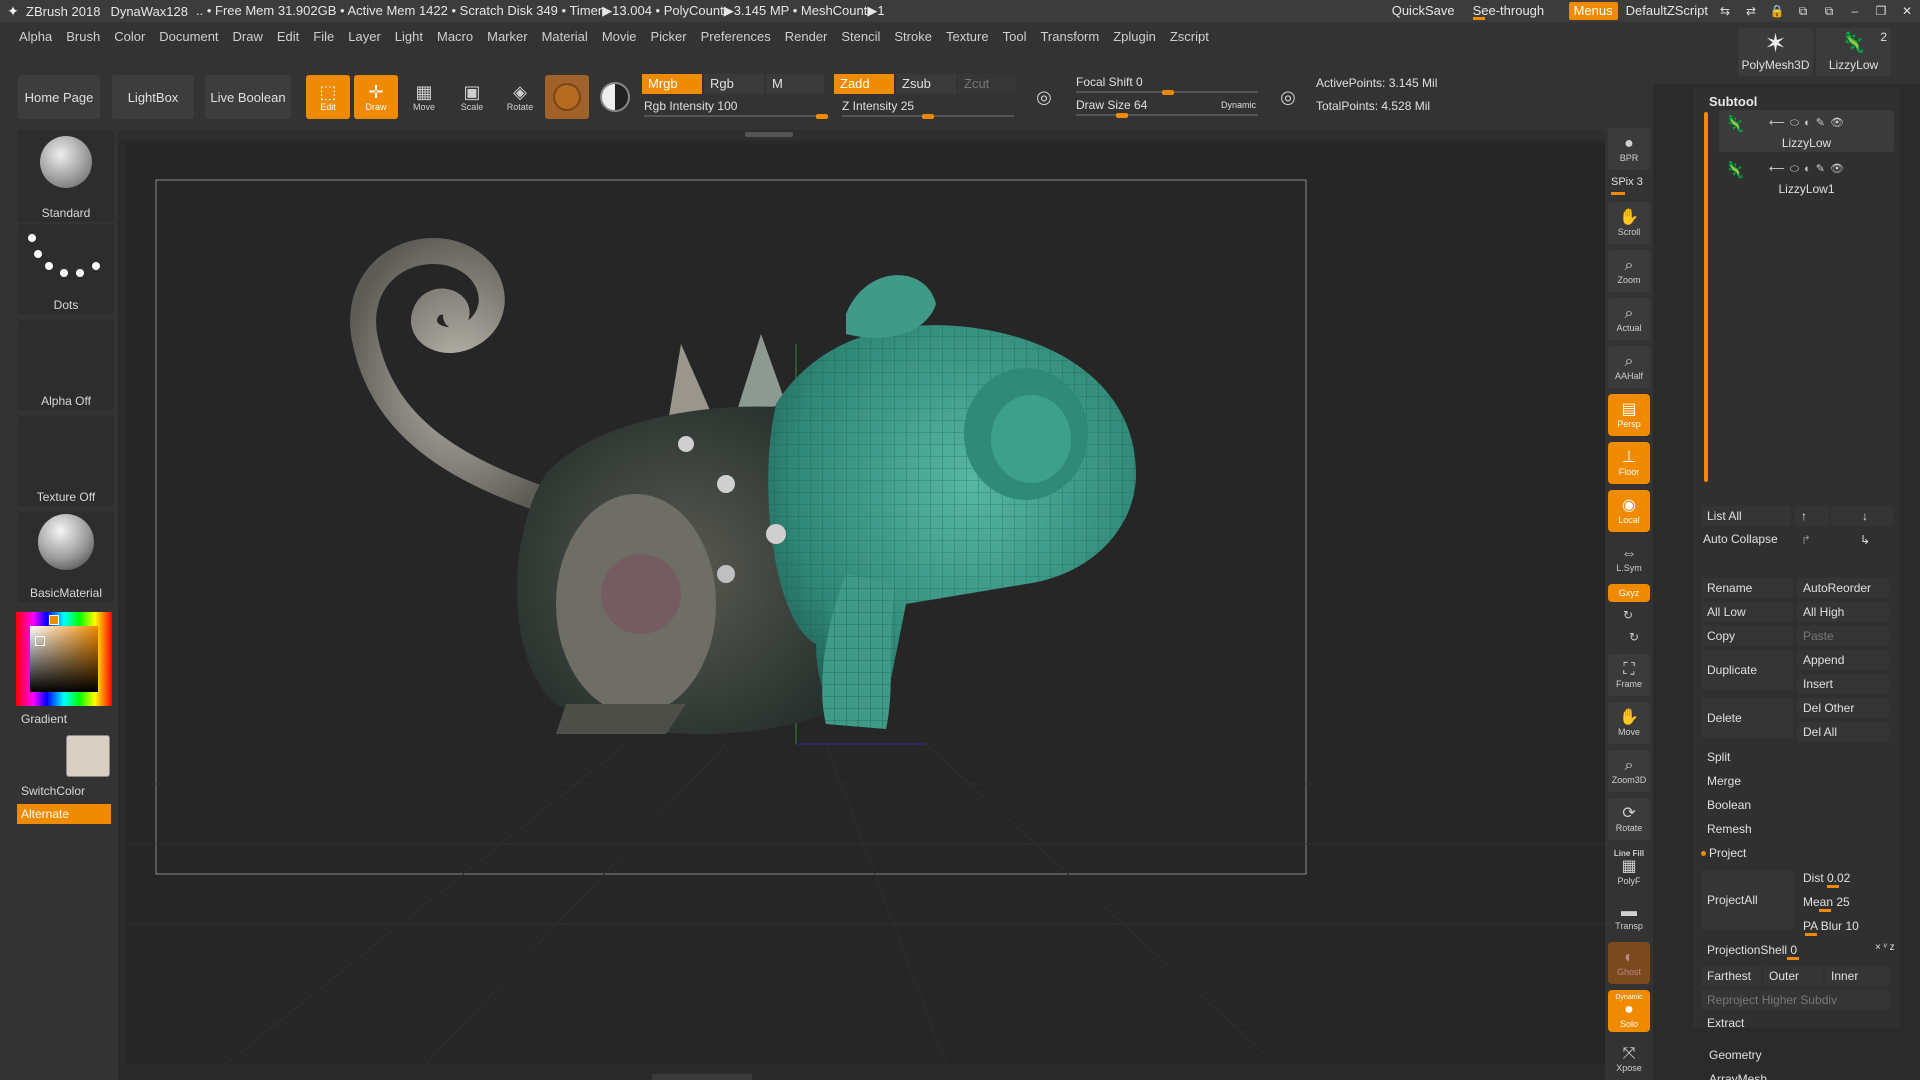 This screenshot has width=1920, height=1080. What do you see at coordinates (40, 641) in the screenshot?
I see `color-picker-sv-marker` at bounding box center [40, 641].